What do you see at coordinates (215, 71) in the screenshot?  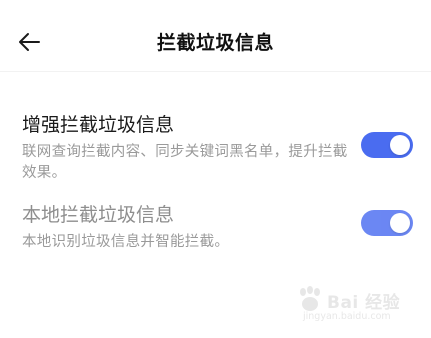 I see `header-divider` at bounding box center [215, 71].